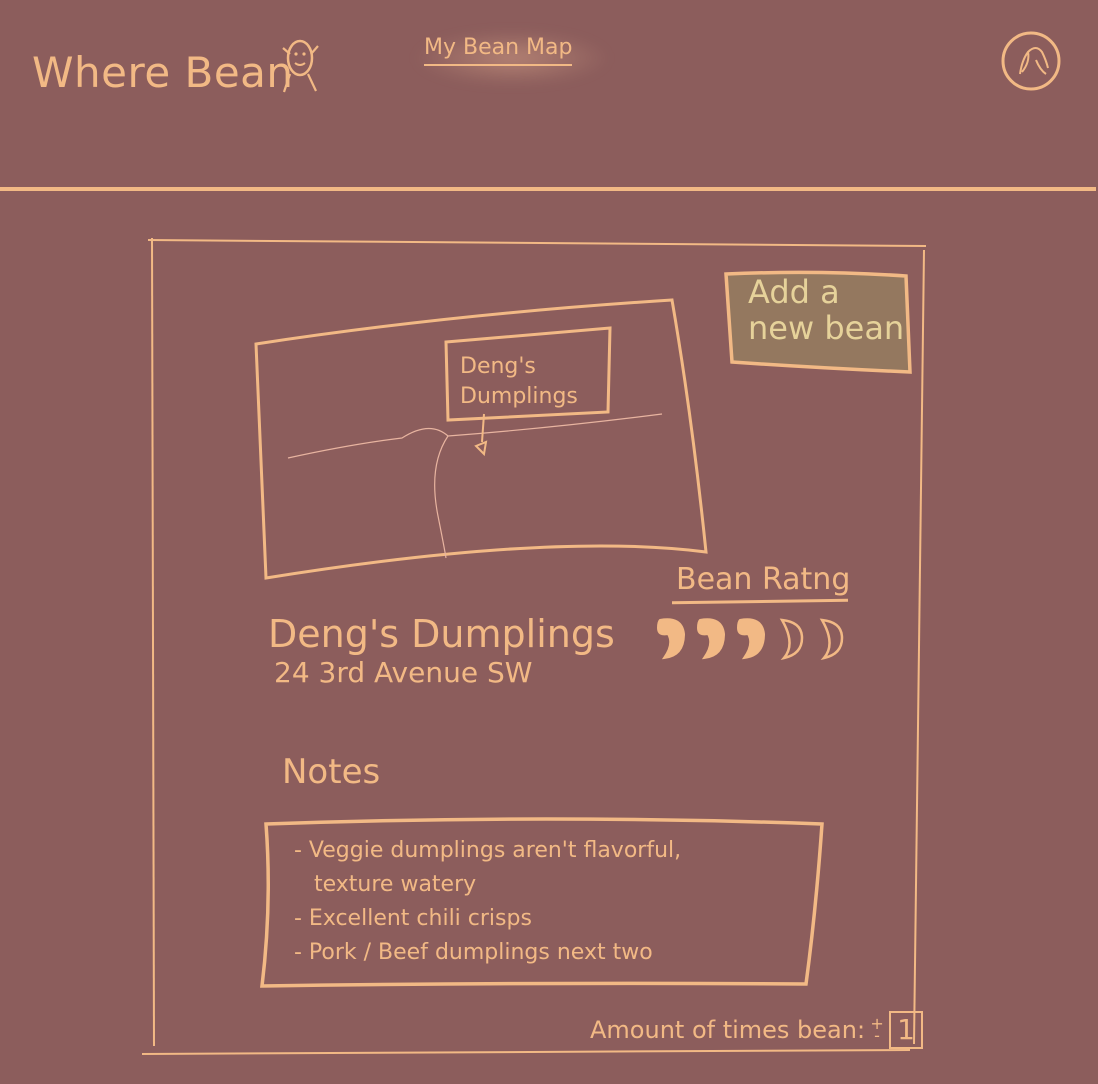 This screenshot has width=1098, height=1084. I want to click on visit-stepper: + -, so click(876, 1030).